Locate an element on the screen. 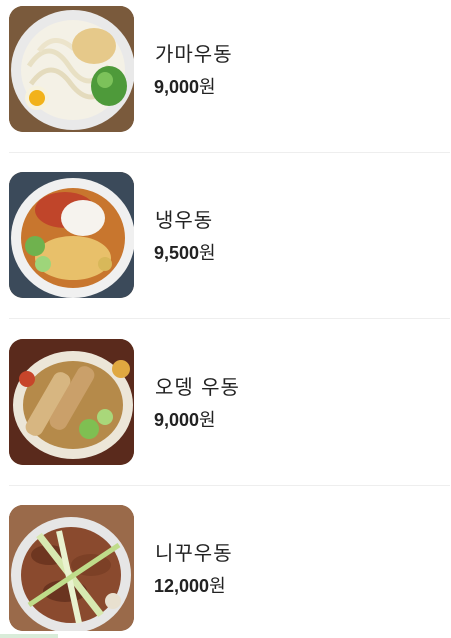 This screenshot has width=451, height=638. kama-udon-photo is located at coordinates (71, 69).